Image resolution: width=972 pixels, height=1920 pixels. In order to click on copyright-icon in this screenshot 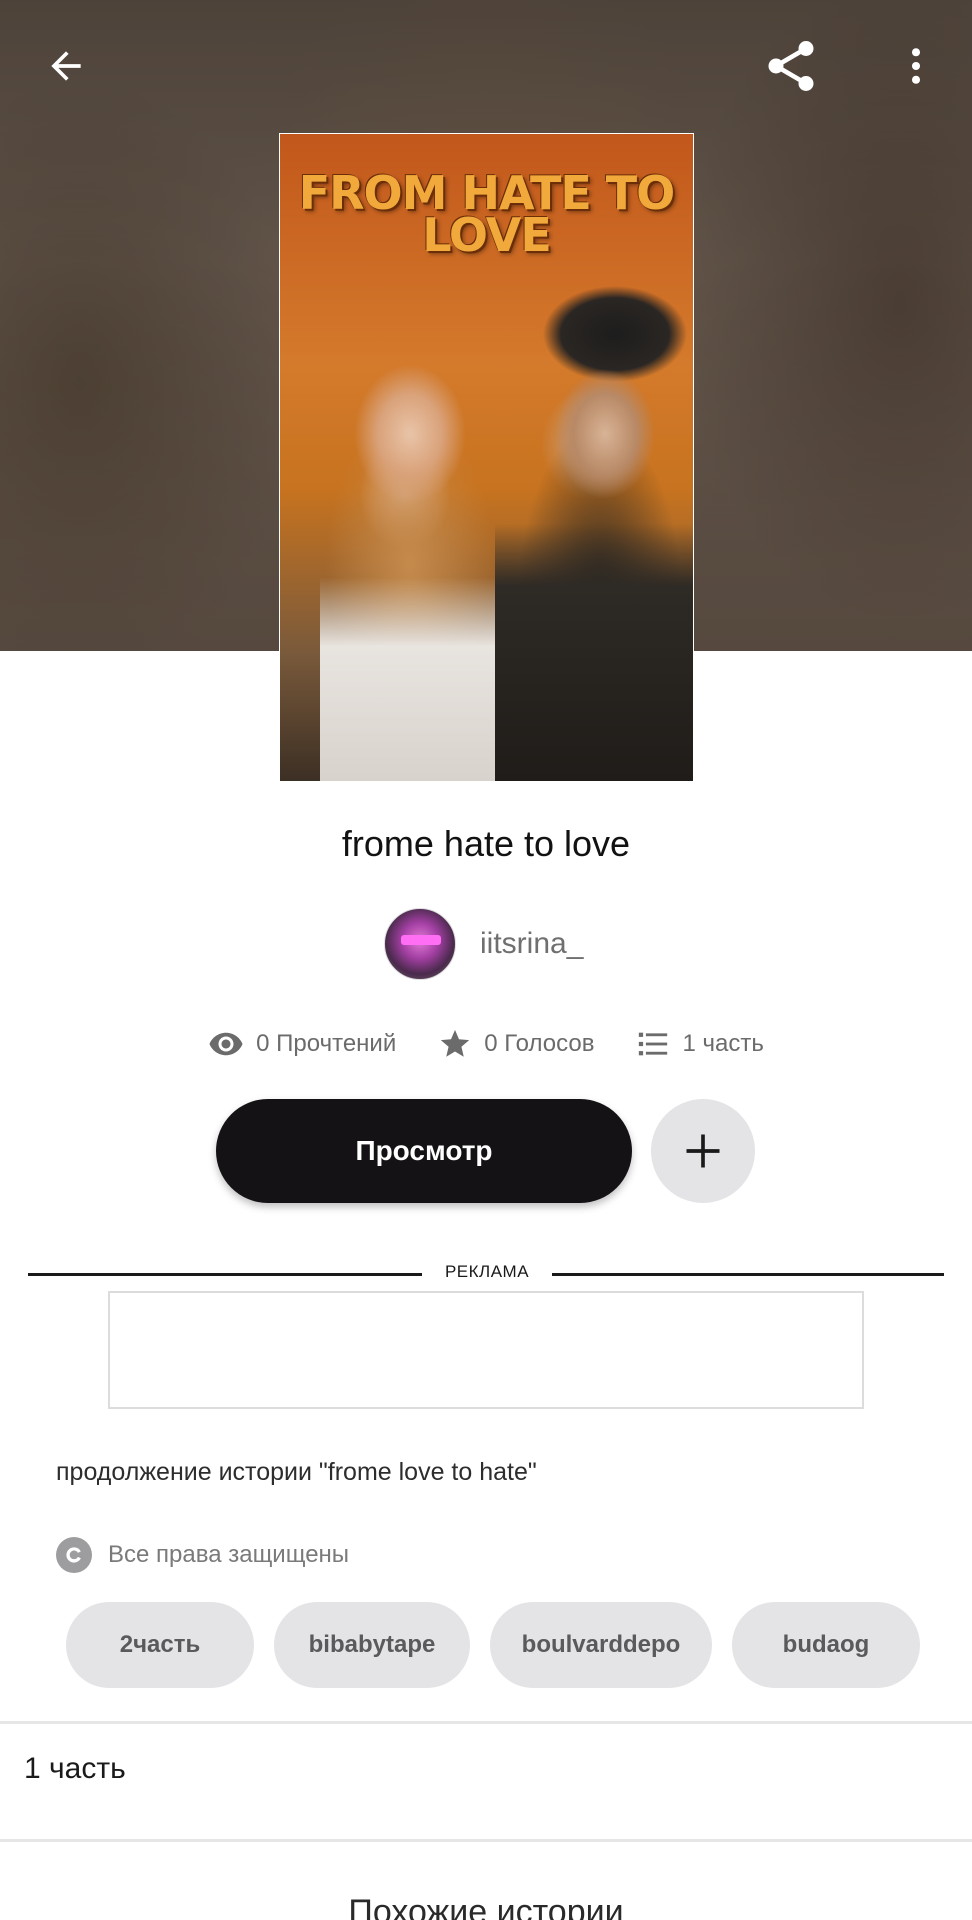, I will do `click(74, 1555)`.